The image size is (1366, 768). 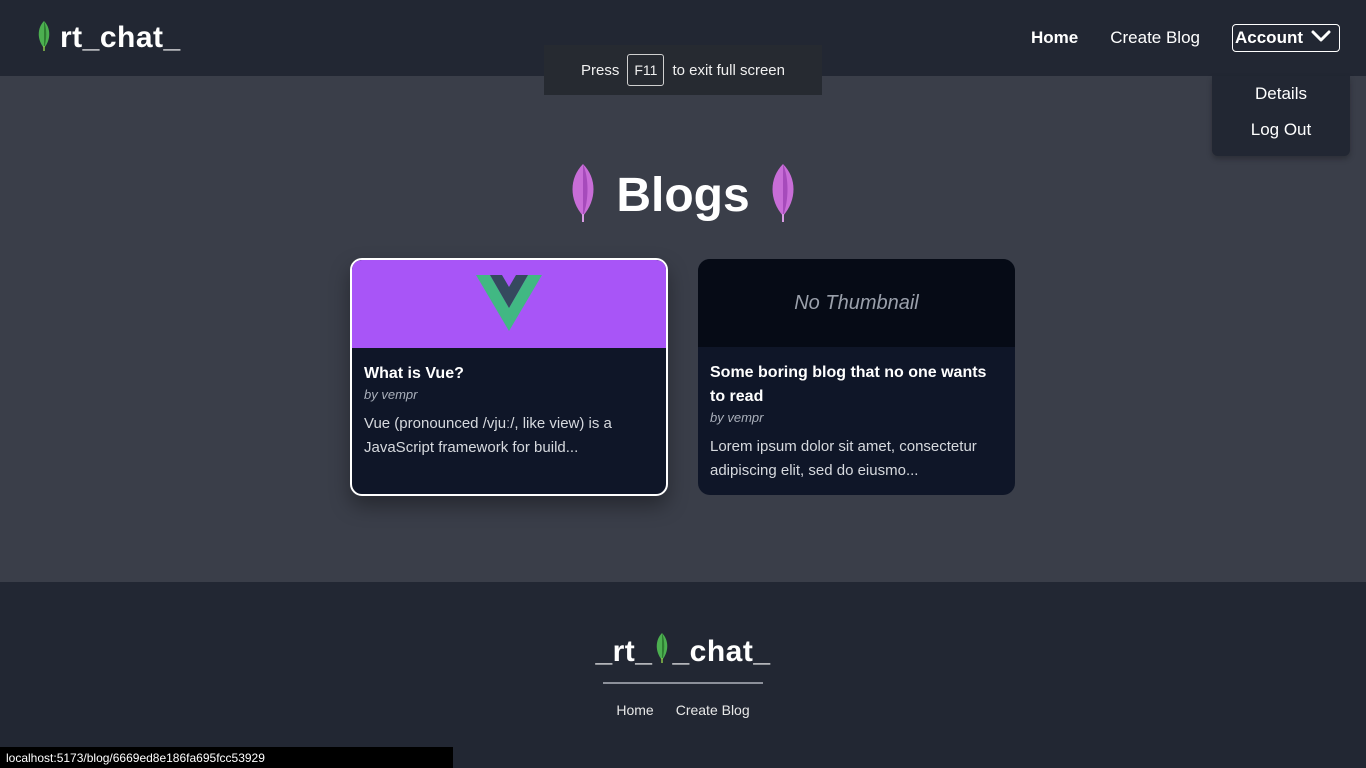 I want to click on account-dropdown-button: Account, so click(x=1286, y=38).